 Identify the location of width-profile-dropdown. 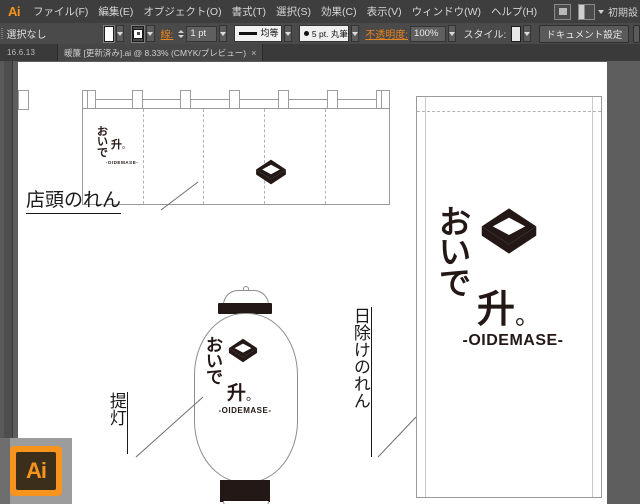
(287, 33).